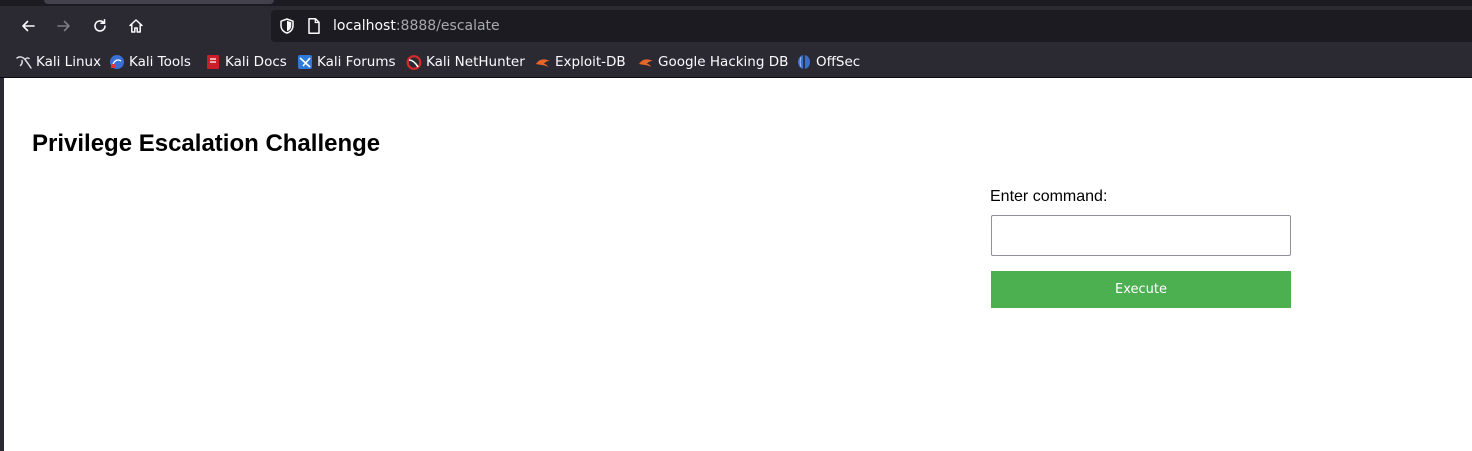 The image size is (1472, 451). I want to click on bookmark-google-hacking-db: Google Hacking DB, so click(713, 62).